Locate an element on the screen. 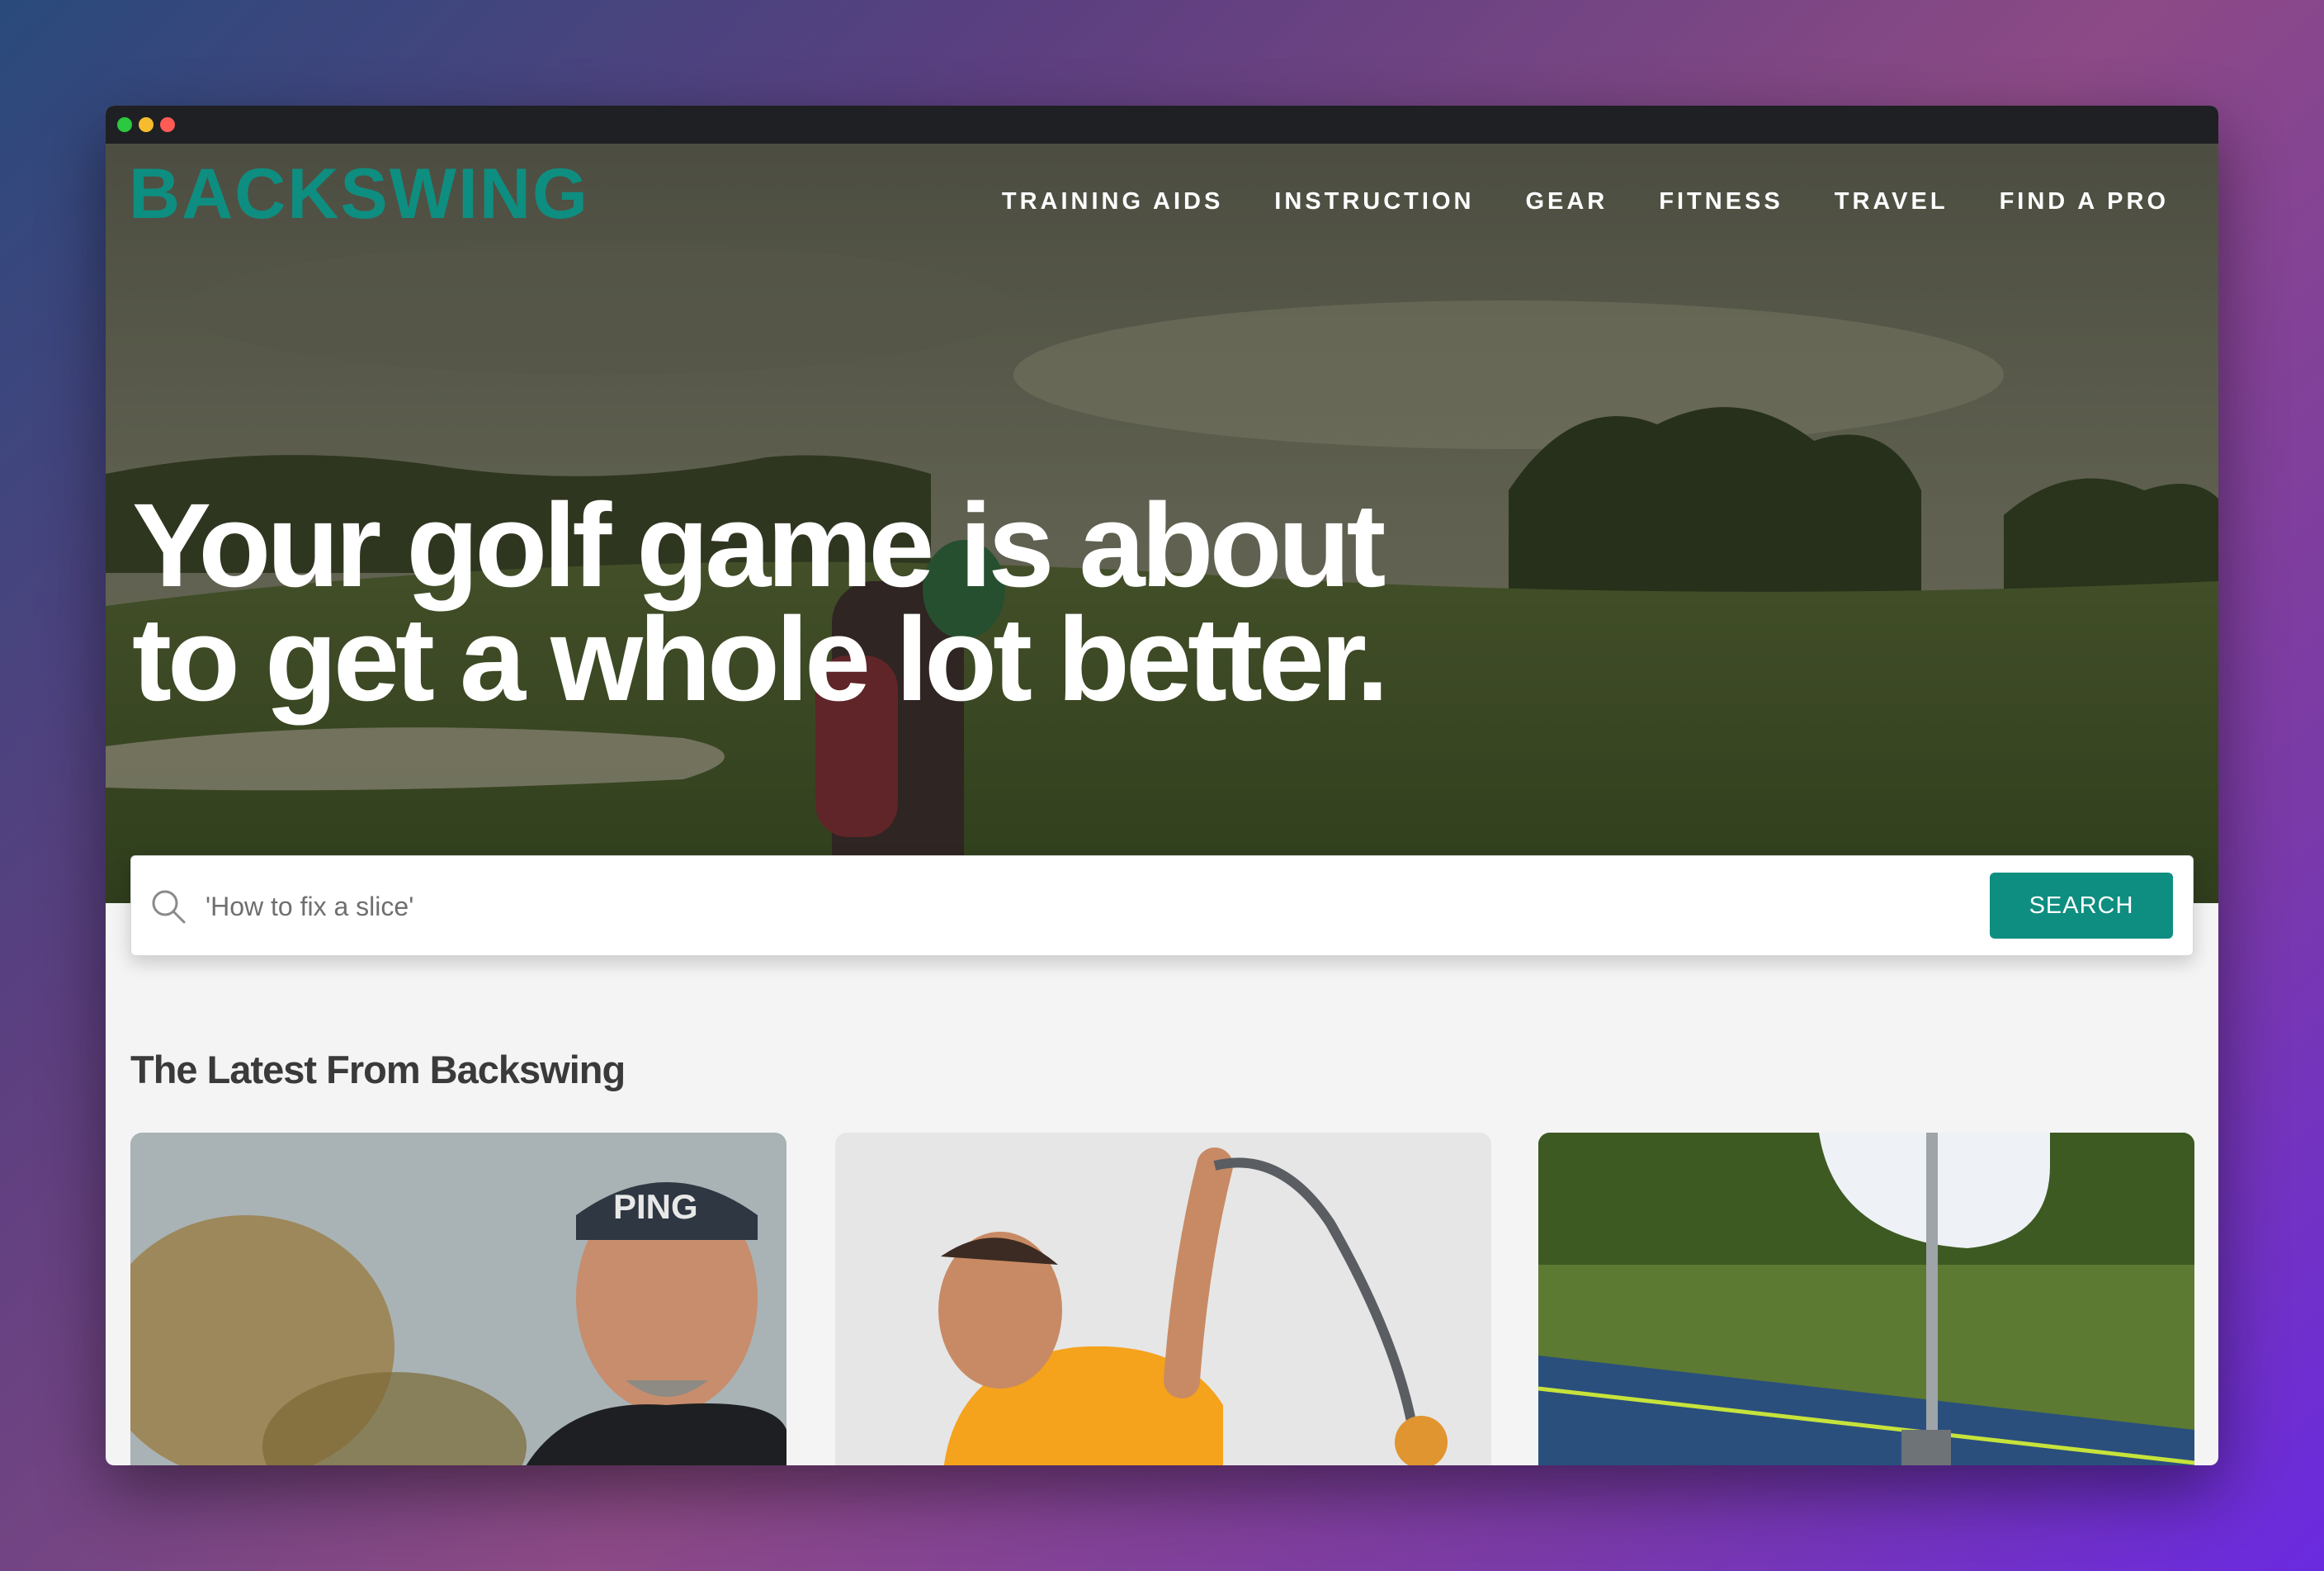 The width and height of the screenshot is (2324, 1571). nav-find-a-pro: FIND A PRO is located at coordinates (2084, 201).